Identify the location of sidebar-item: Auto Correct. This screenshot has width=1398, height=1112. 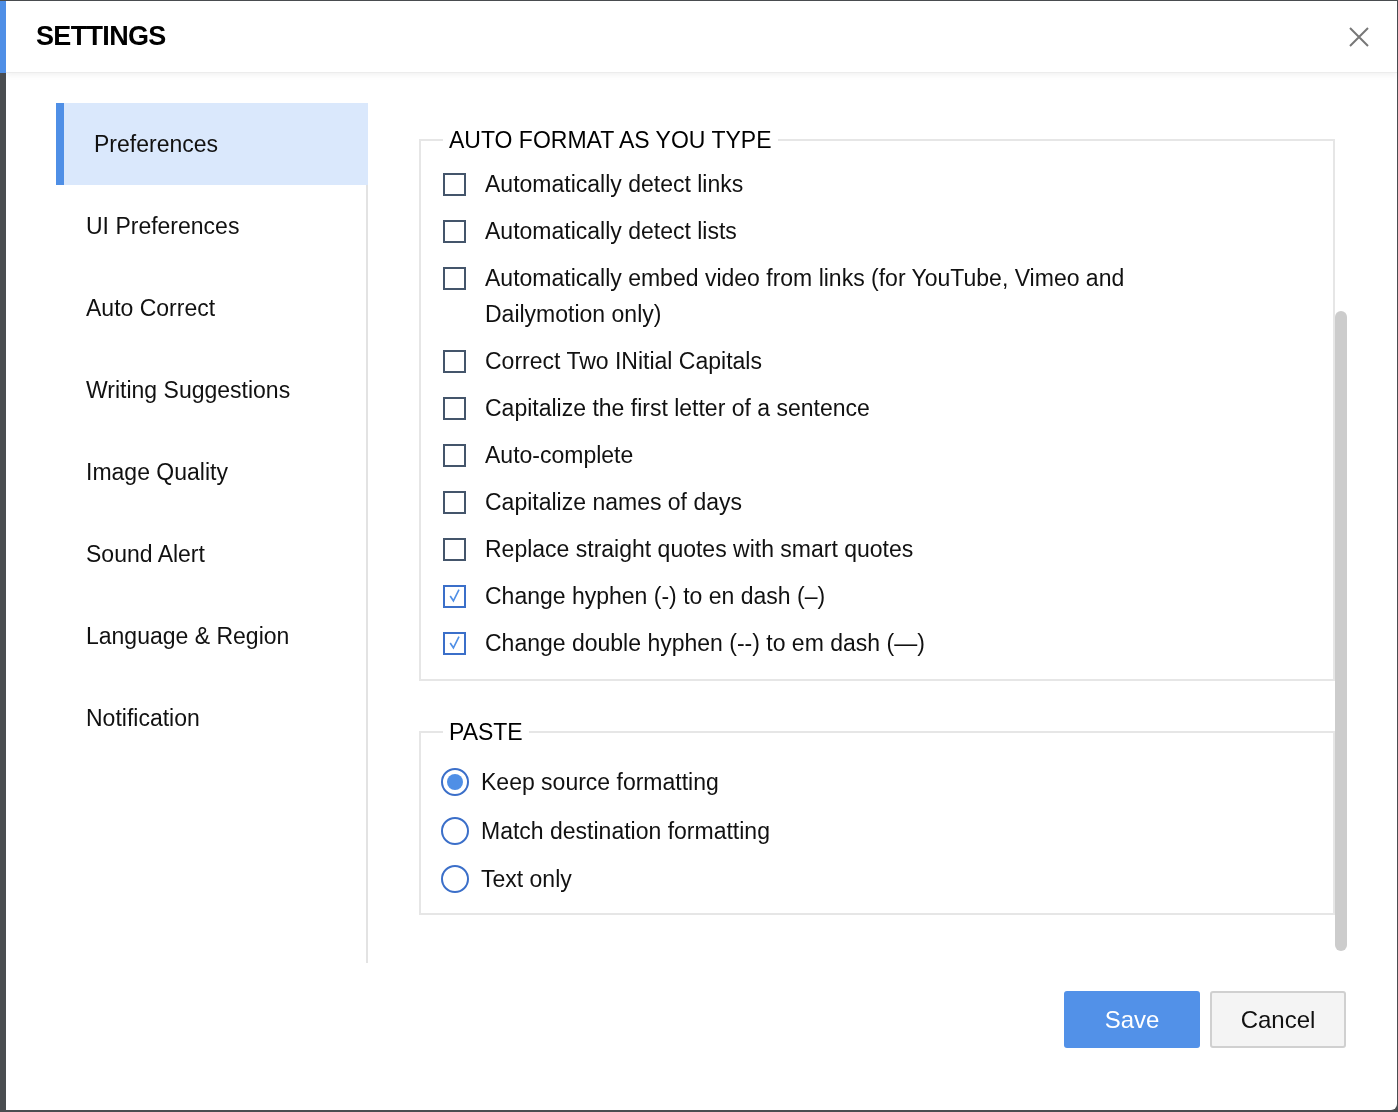
(212, 308).